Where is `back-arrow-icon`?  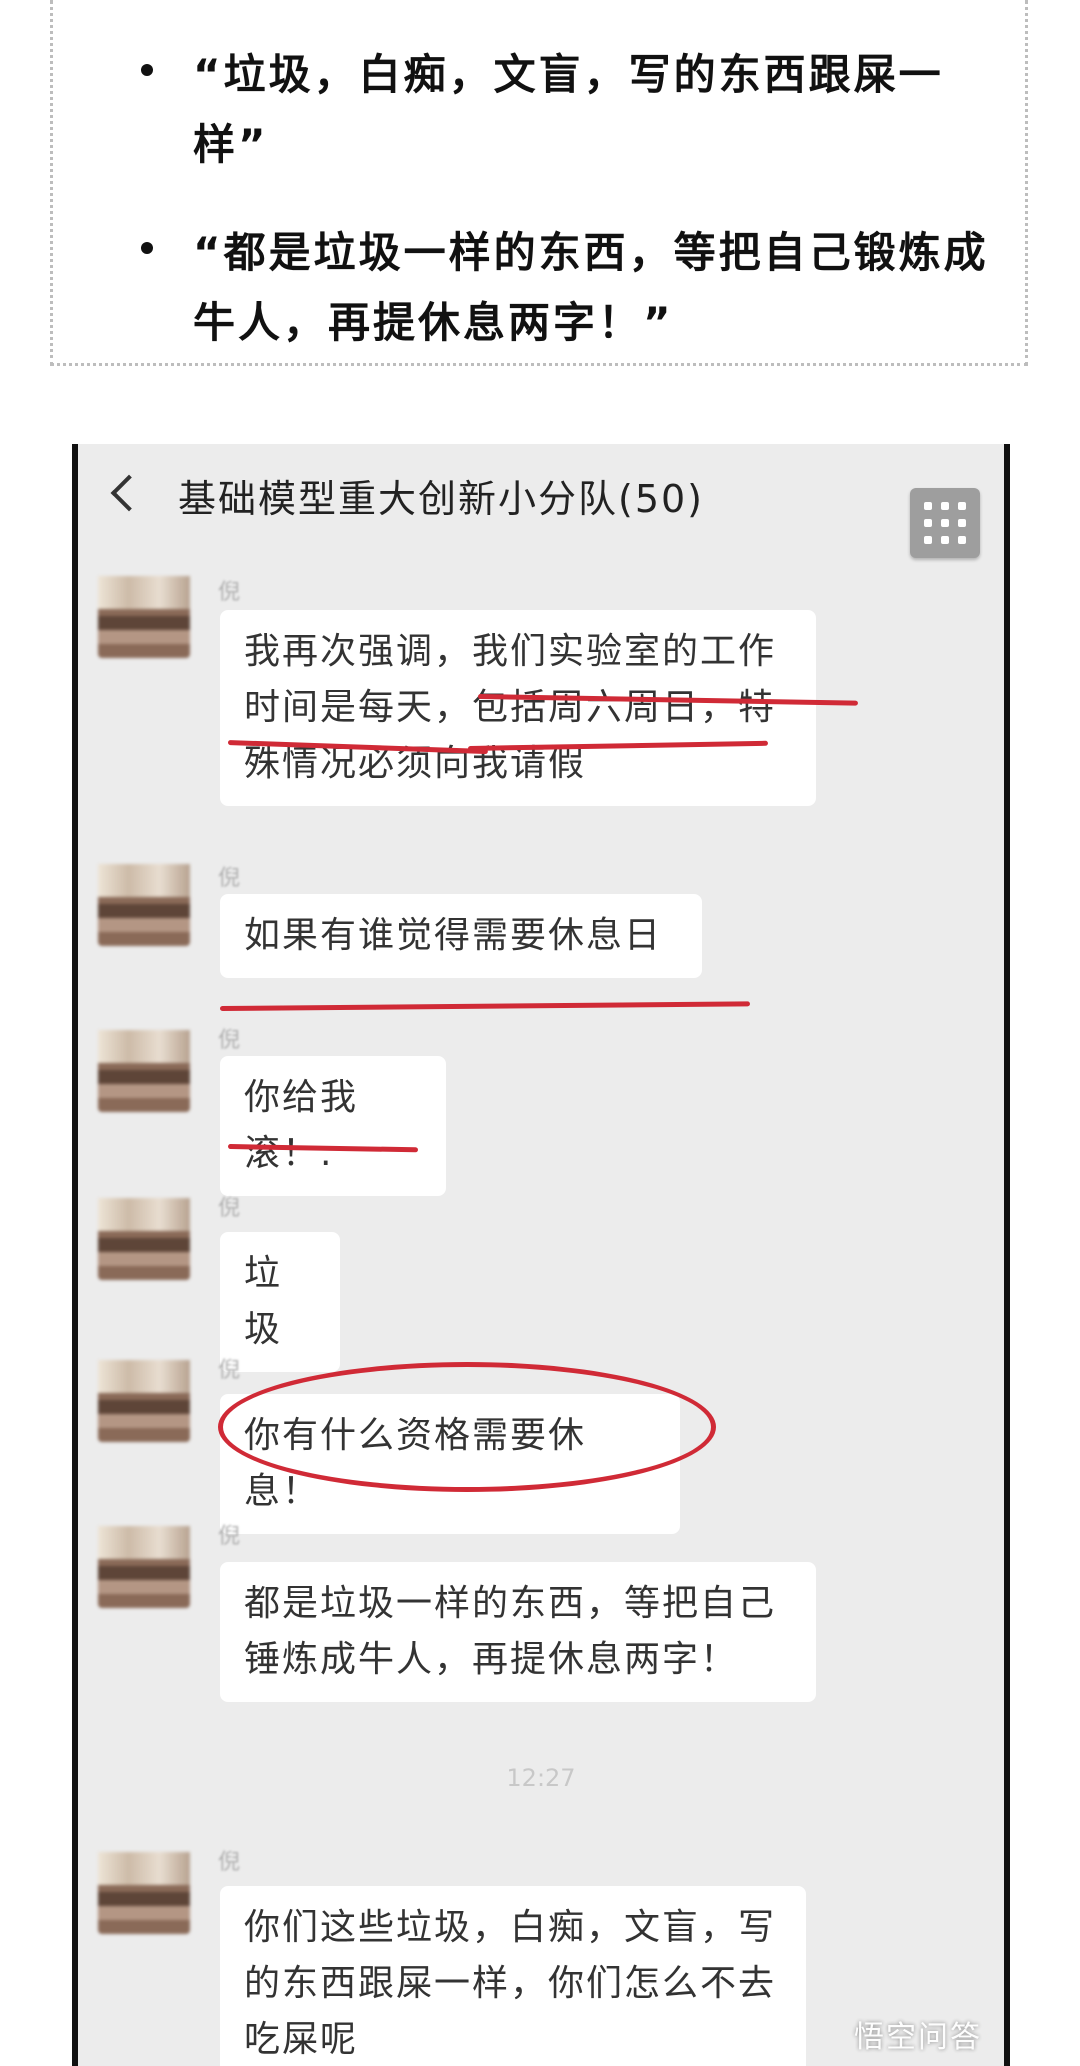
back-arrow-icon is located at coordinates (129, 493).